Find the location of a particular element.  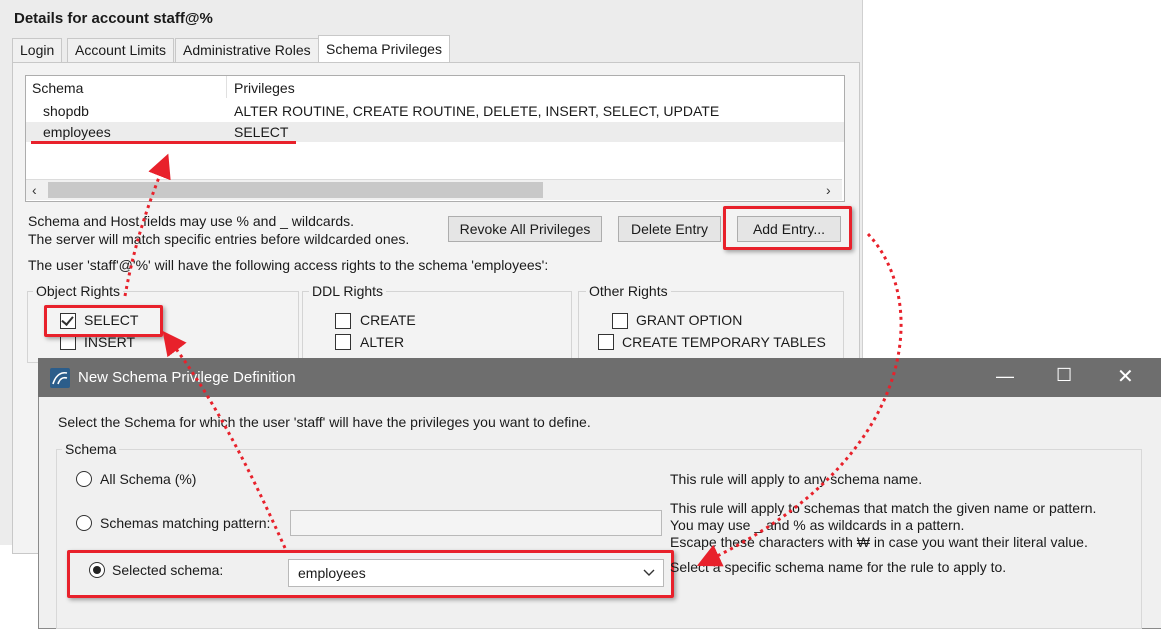

arrow-selected-schema-to-select is located at coordinates (224, 439).